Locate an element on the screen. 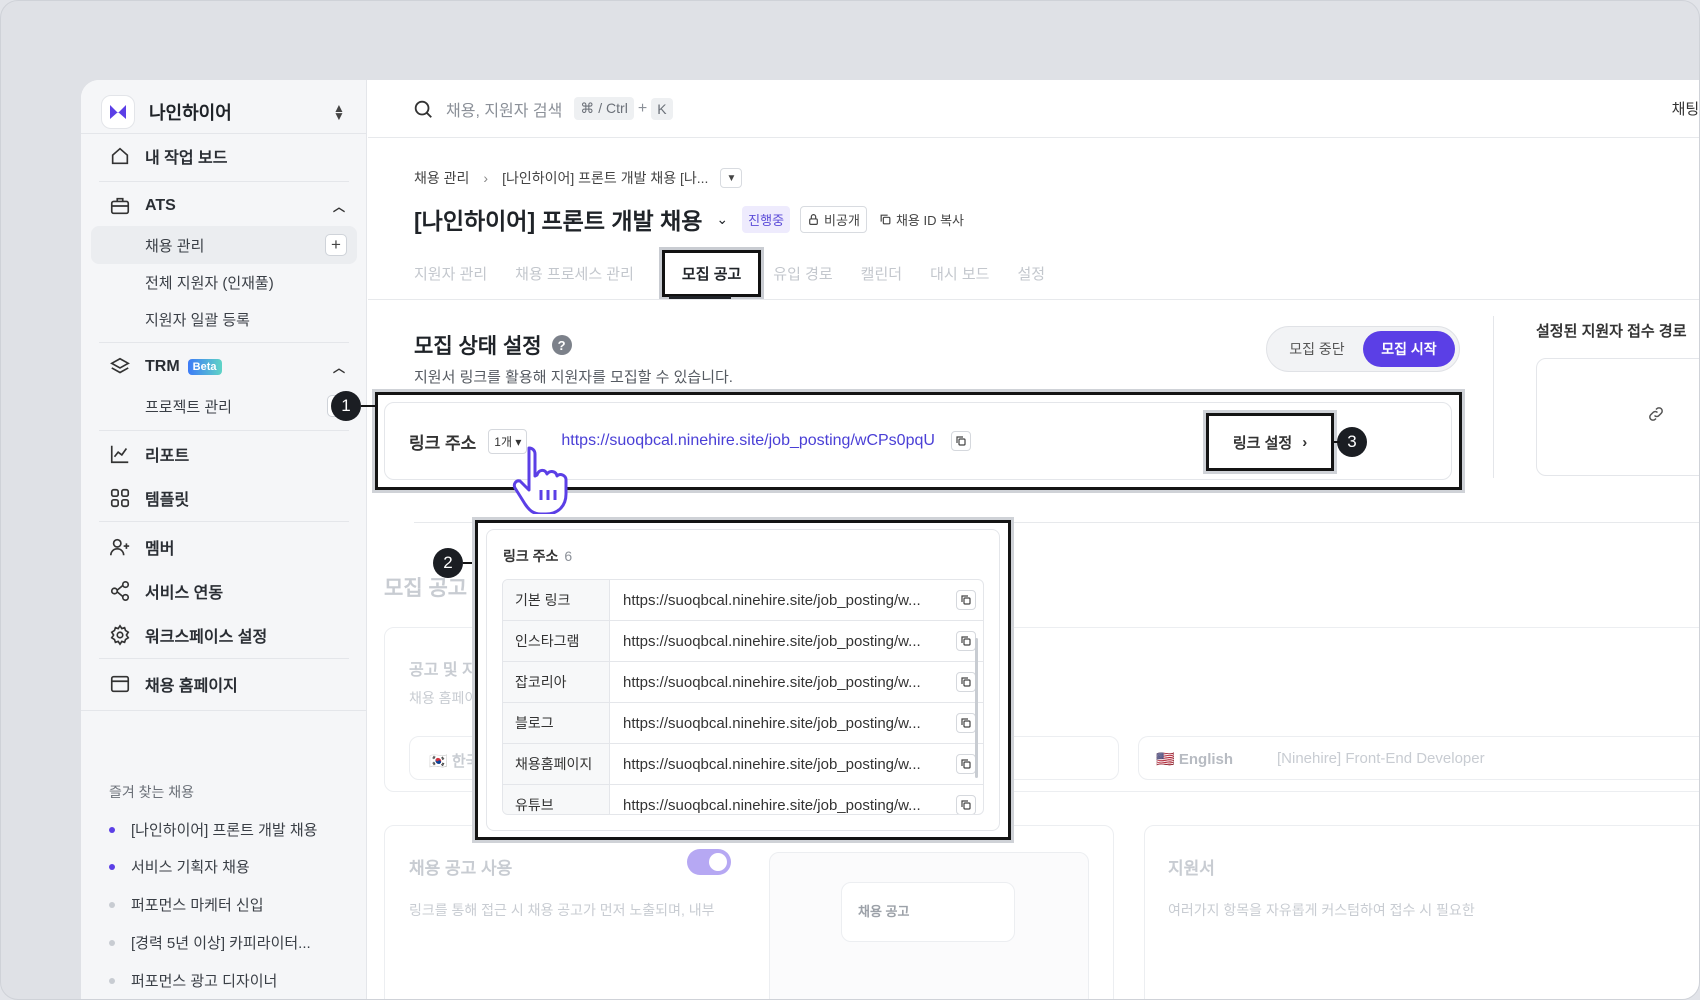 The width and height of the screenshot is (1700, 1000). annotation-connector is located at coordinates (469, 563).